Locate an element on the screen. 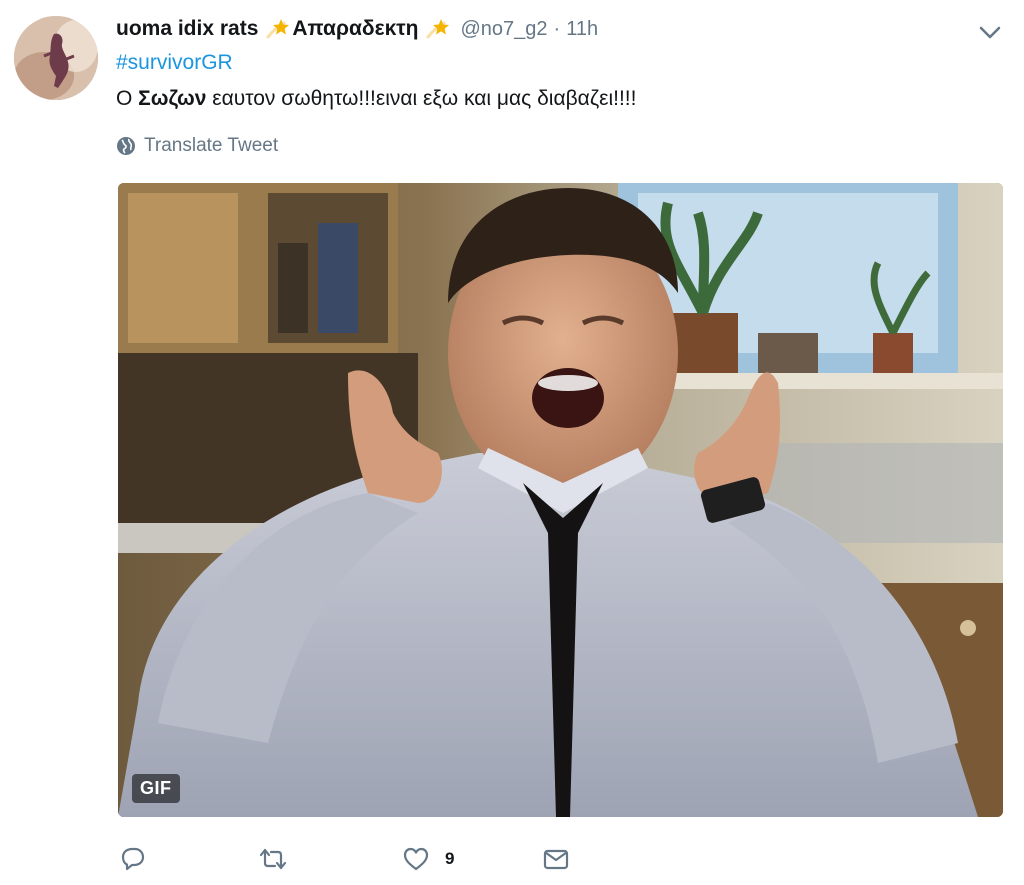 Image resolution: width=1024 pixels, height=885 pixels. reply-icon is located at coordinates (133, 859).